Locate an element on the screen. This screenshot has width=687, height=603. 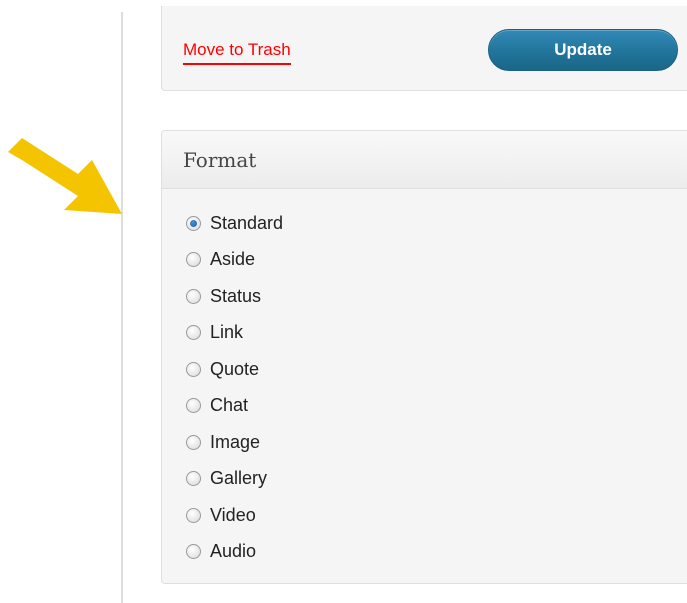
format-option-audio: Audio is located at coordinates (234, 552).